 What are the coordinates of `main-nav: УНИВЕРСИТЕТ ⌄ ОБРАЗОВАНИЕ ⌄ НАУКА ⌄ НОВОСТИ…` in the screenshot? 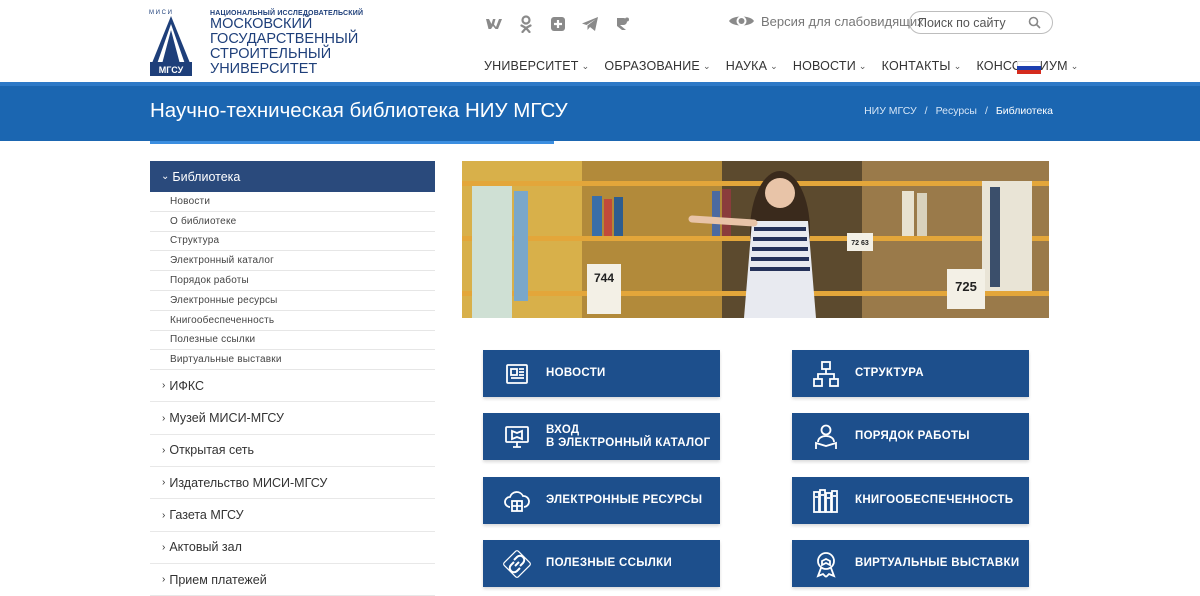 It's located at (781, 66).